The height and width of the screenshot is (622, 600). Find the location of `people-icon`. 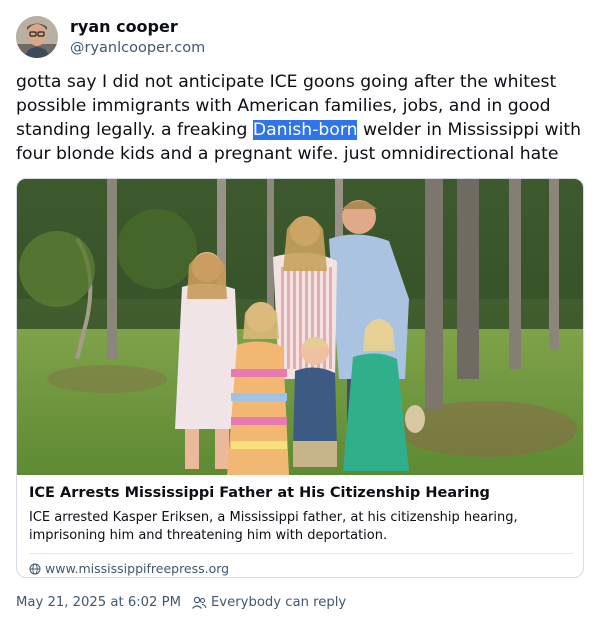

people-icon is located at coordinates (199, 602).